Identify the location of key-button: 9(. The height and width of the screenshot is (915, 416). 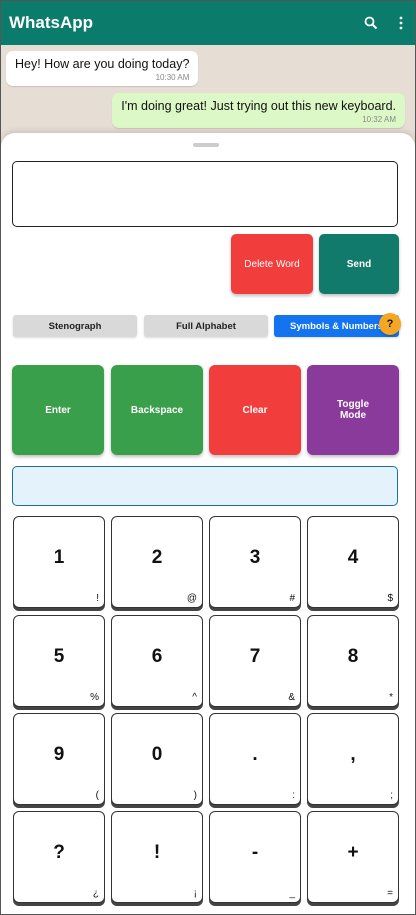
(59, 759).